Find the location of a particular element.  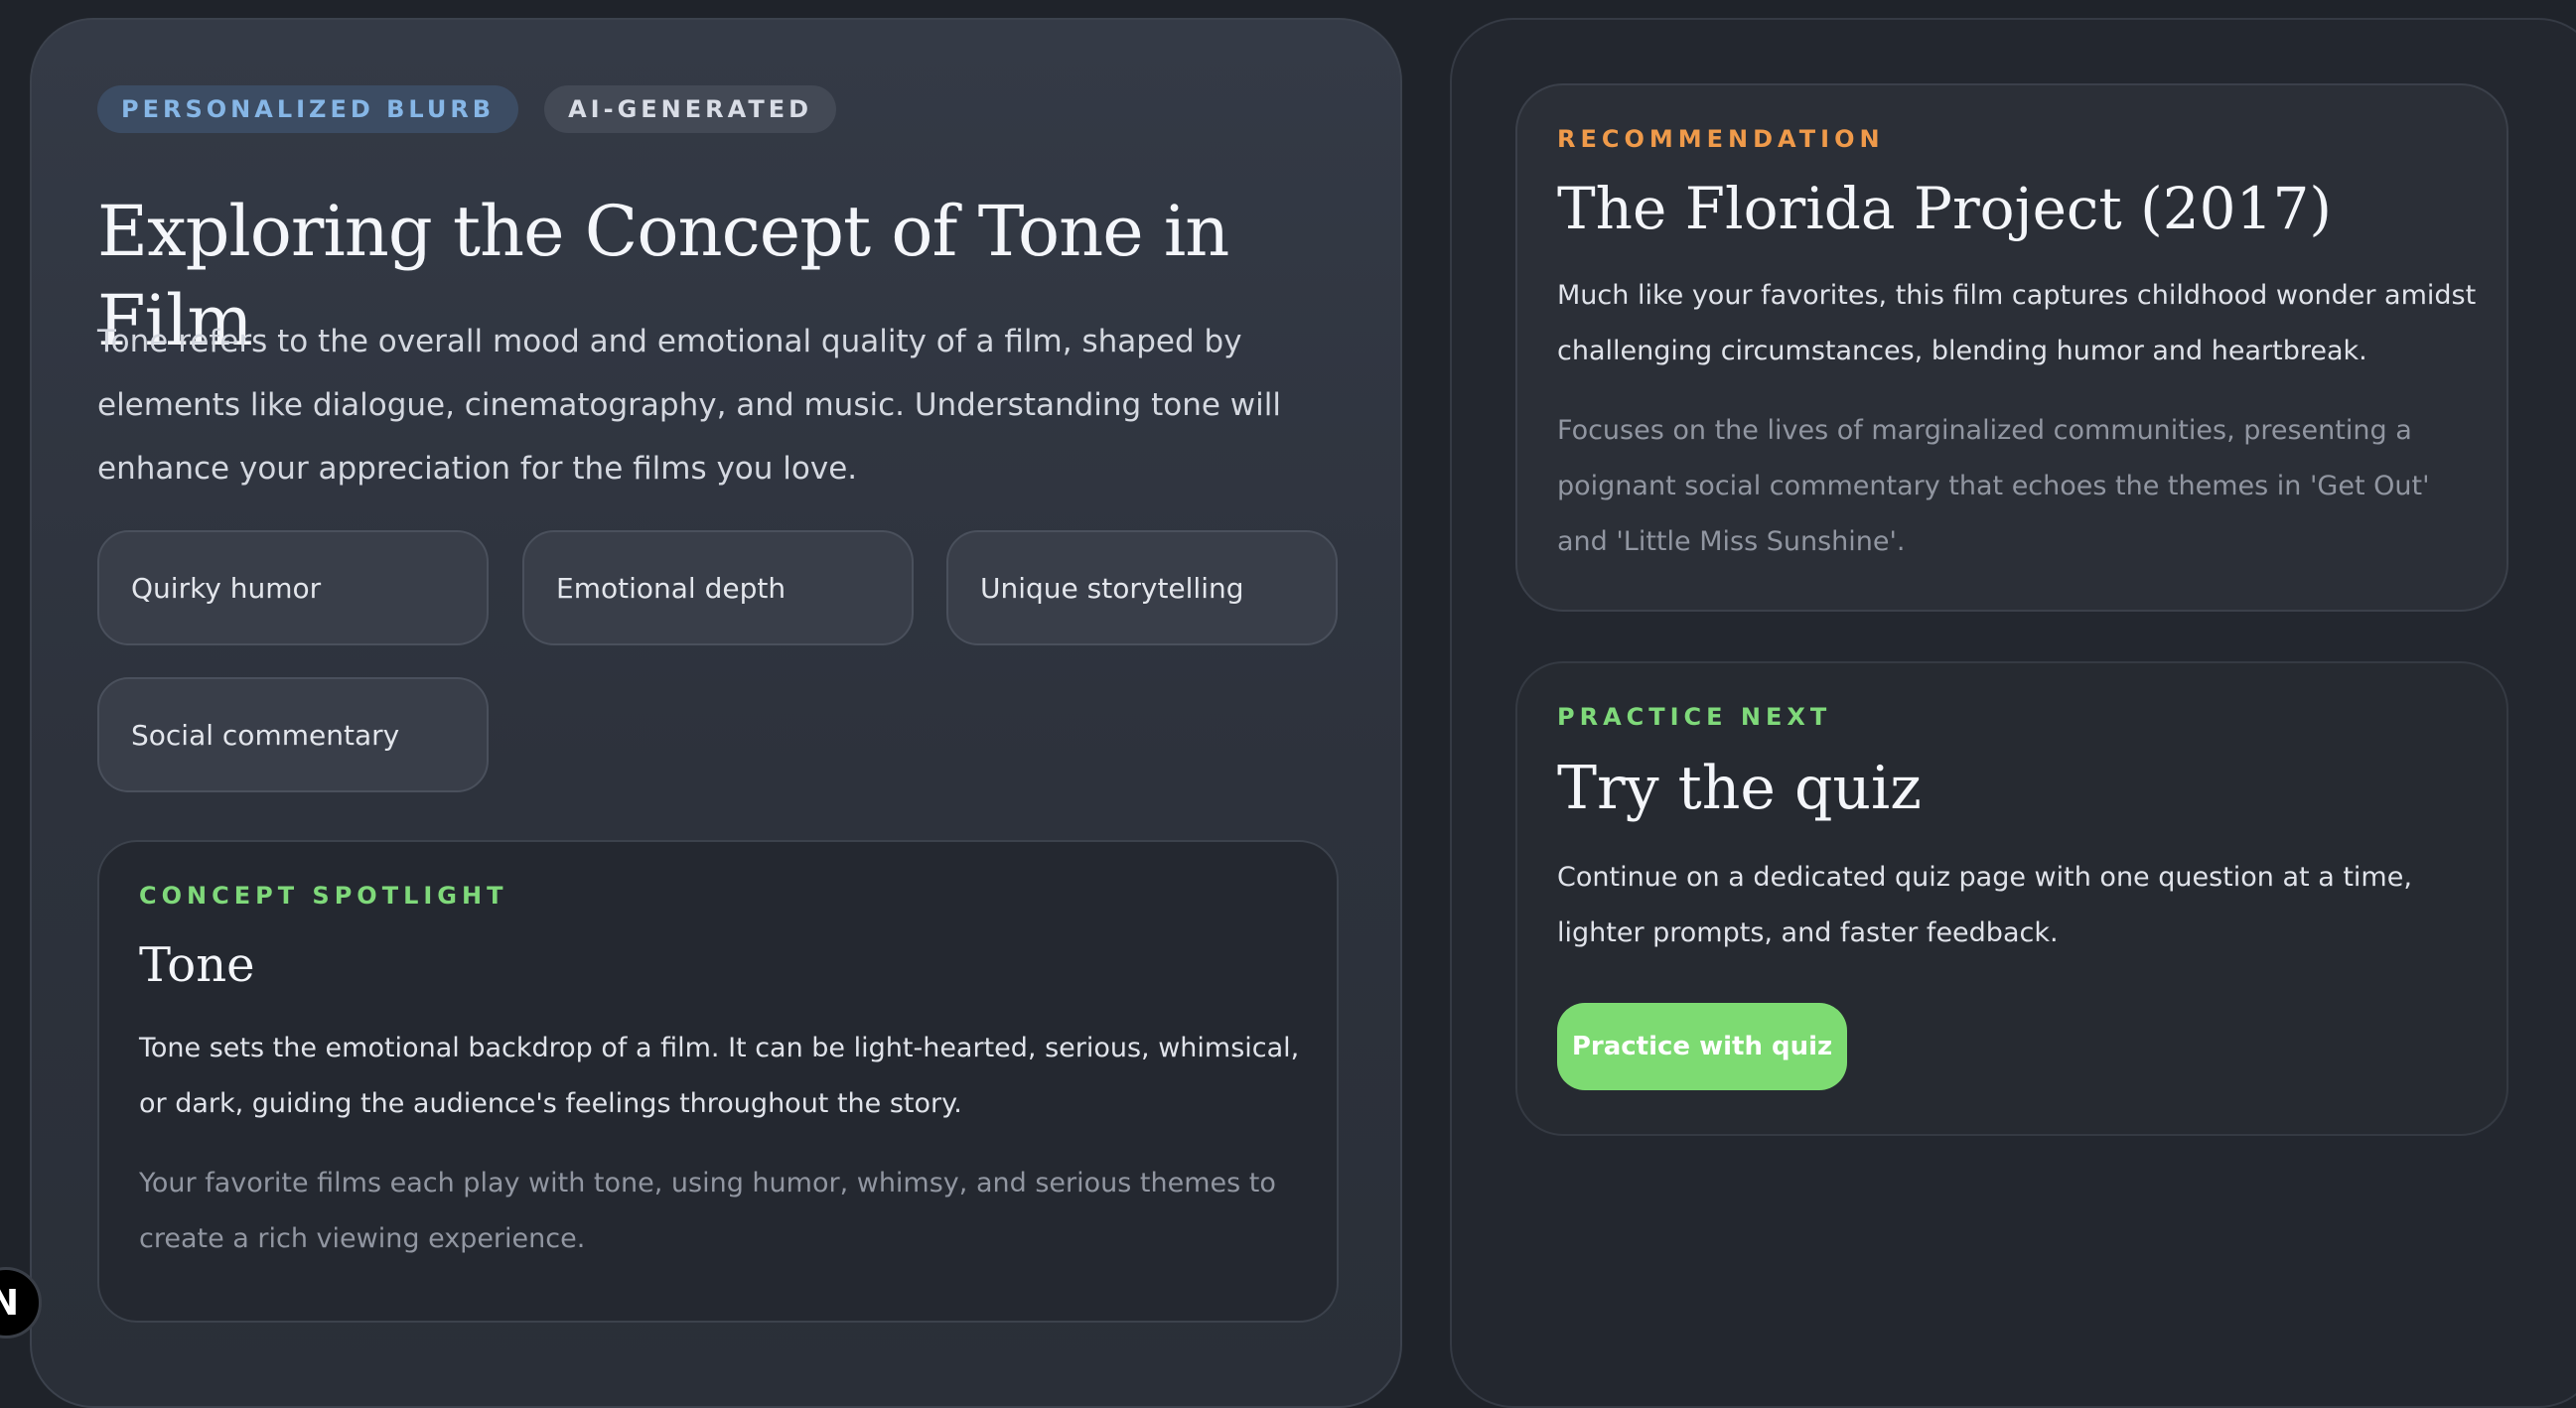

practice-title: Try the quiz is located at coordinates (1739, 788).